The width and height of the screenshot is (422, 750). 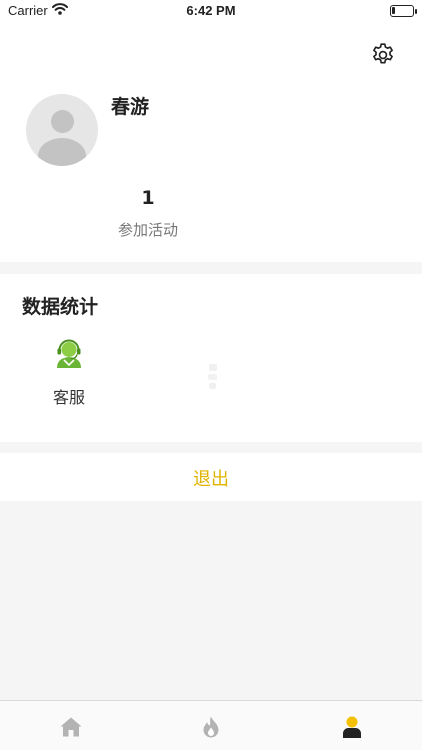 I want to click on gear-icon, so click(x=383, y=55).